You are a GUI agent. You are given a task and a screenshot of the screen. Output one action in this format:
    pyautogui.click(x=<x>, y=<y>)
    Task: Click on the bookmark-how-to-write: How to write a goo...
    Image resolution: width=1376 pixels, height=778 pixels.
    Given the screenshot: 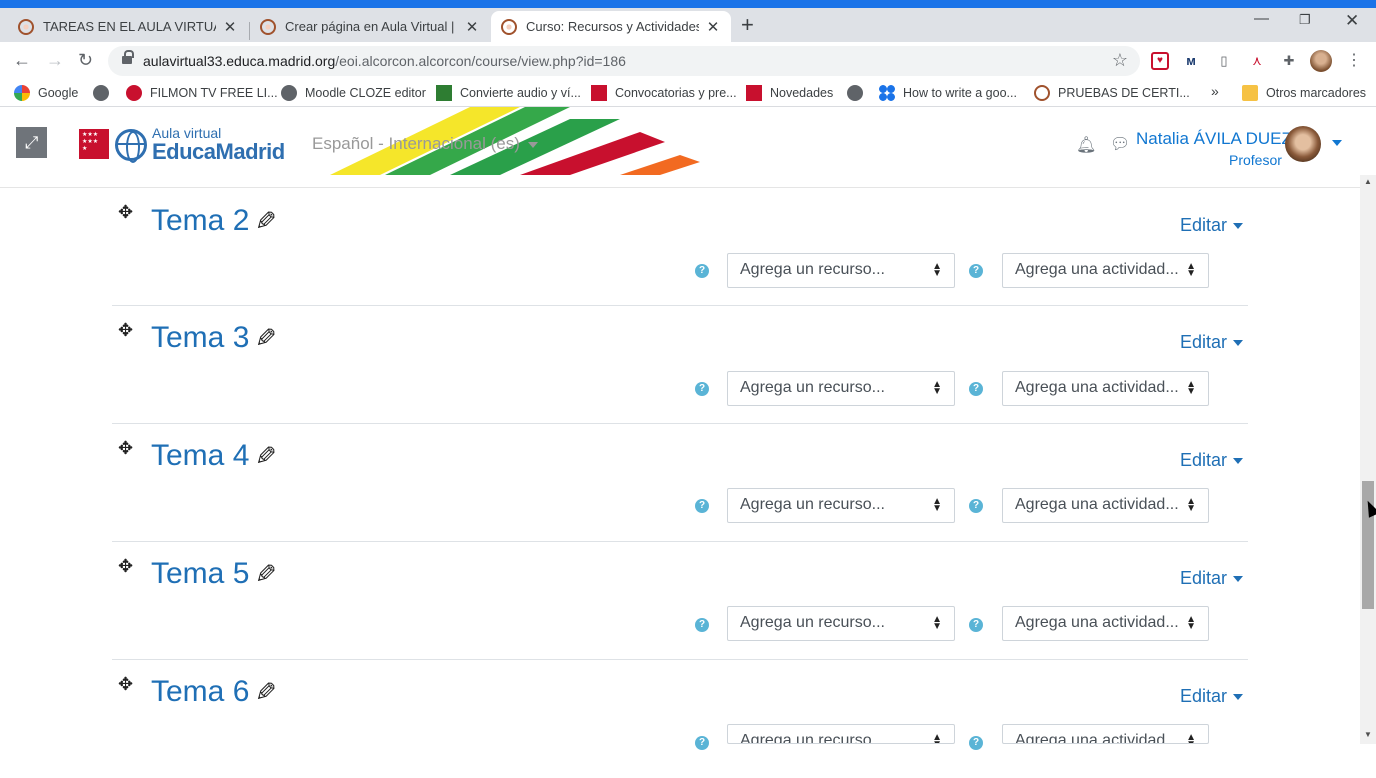 What is the action you would take?
    pyautogui.click(x=948, y=93)
    